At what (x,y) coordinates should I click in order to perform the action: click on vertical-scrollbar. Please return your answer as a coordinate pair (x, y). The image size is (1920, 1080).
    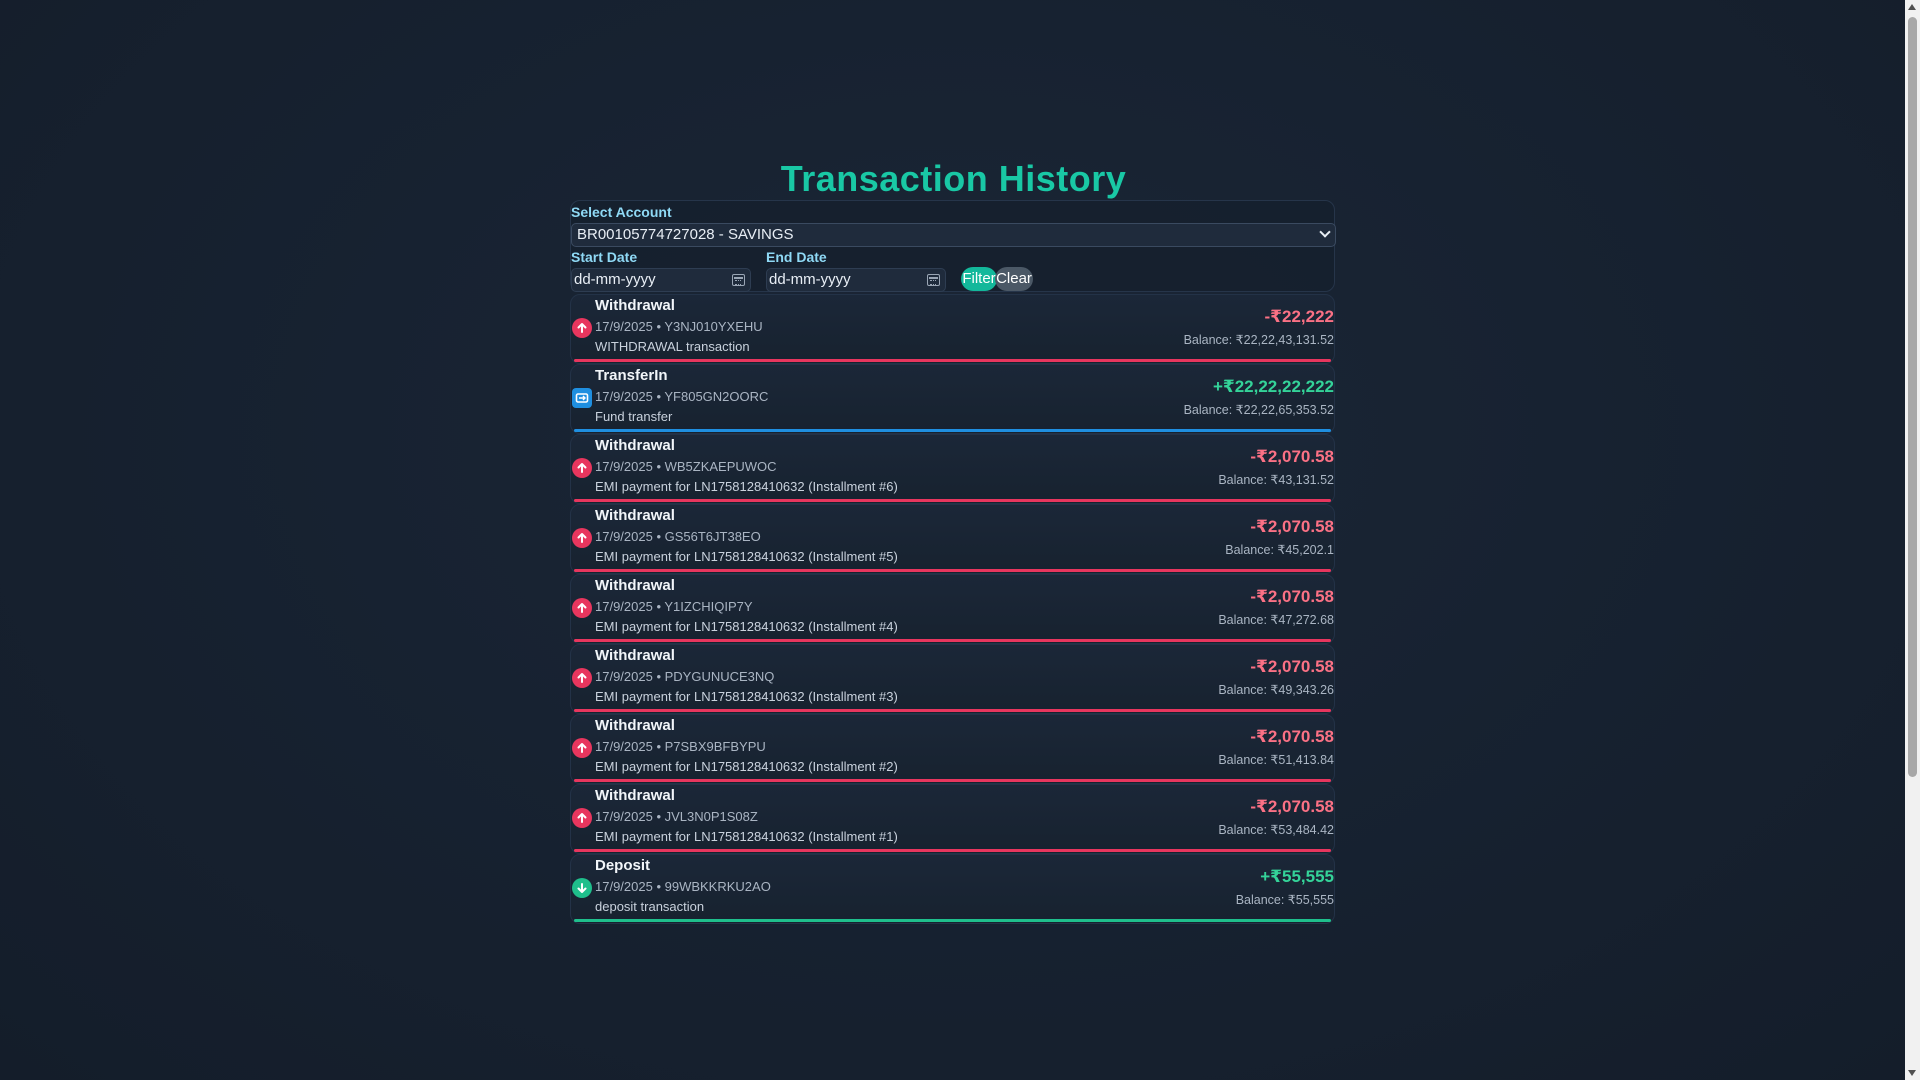
    Looking at the image, I should click on (1912, 540).